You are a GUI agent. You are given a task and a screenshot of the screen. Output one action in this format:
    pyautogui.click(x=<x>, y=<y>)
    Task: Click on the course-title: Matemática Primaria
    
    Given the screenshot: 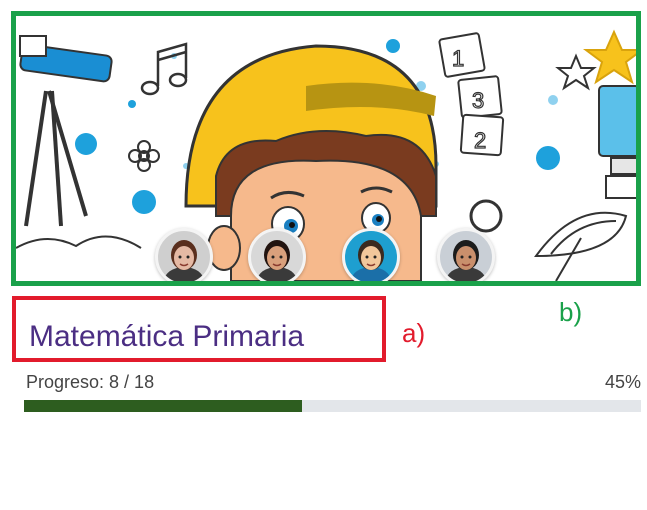 What is the action you would take?
    pyautogui.click(x=166, y=337)
    